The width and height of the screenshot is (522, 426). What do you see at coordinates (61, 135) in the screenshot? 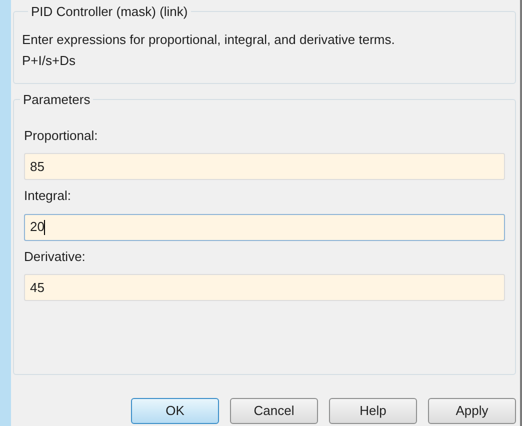
I see `field-label: Proportional:` at bounding box center [61, 135].